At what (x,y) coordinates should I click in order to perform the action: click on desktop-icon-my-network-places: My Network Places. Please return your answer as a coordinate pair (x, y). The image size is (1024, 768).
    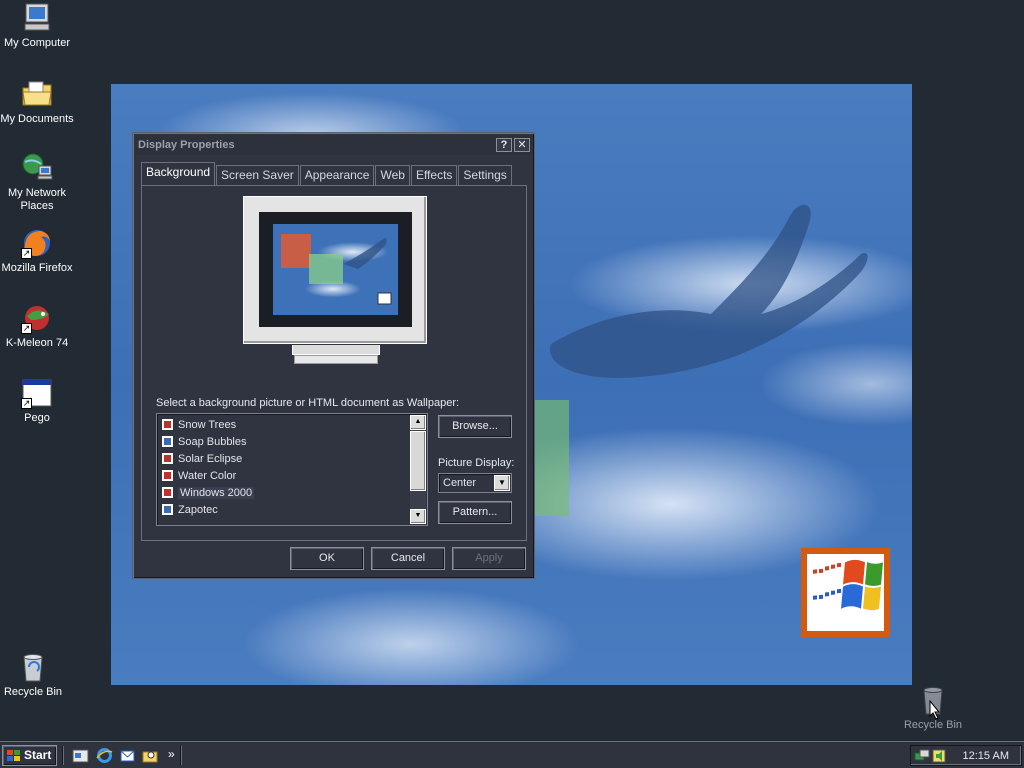
    Looking at the image, I should click on (37, 182).